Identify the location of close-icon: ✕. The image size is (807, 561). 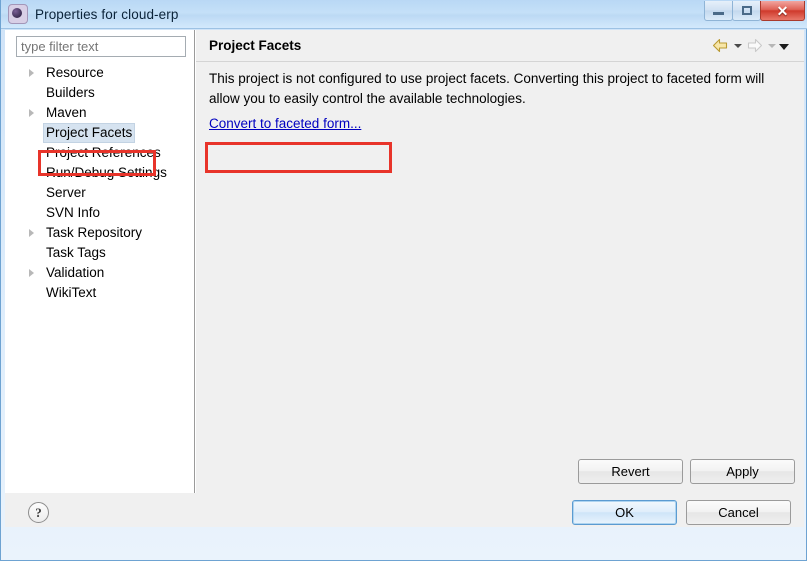
(782, 10).